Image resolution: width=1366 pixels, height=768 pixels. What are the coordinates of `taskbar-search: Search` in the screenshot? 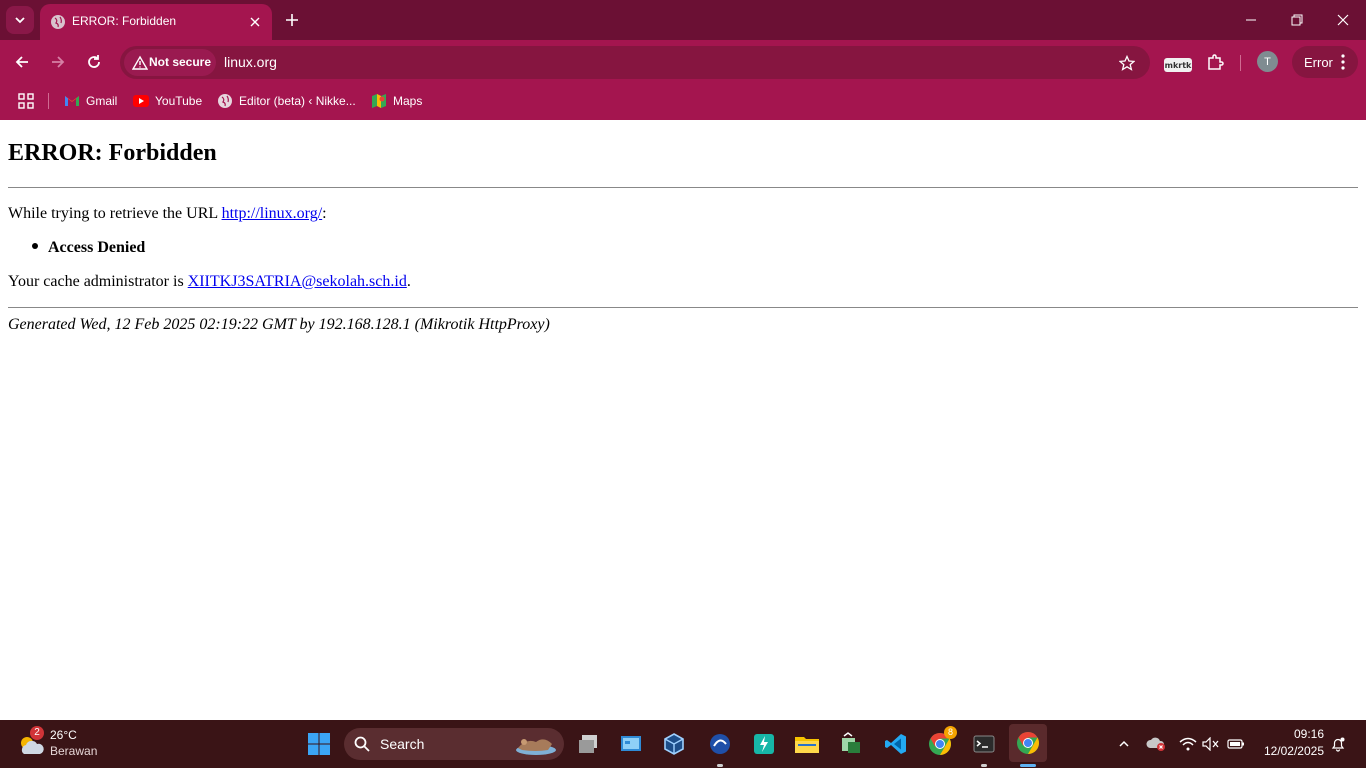 It's located at (454, 744).